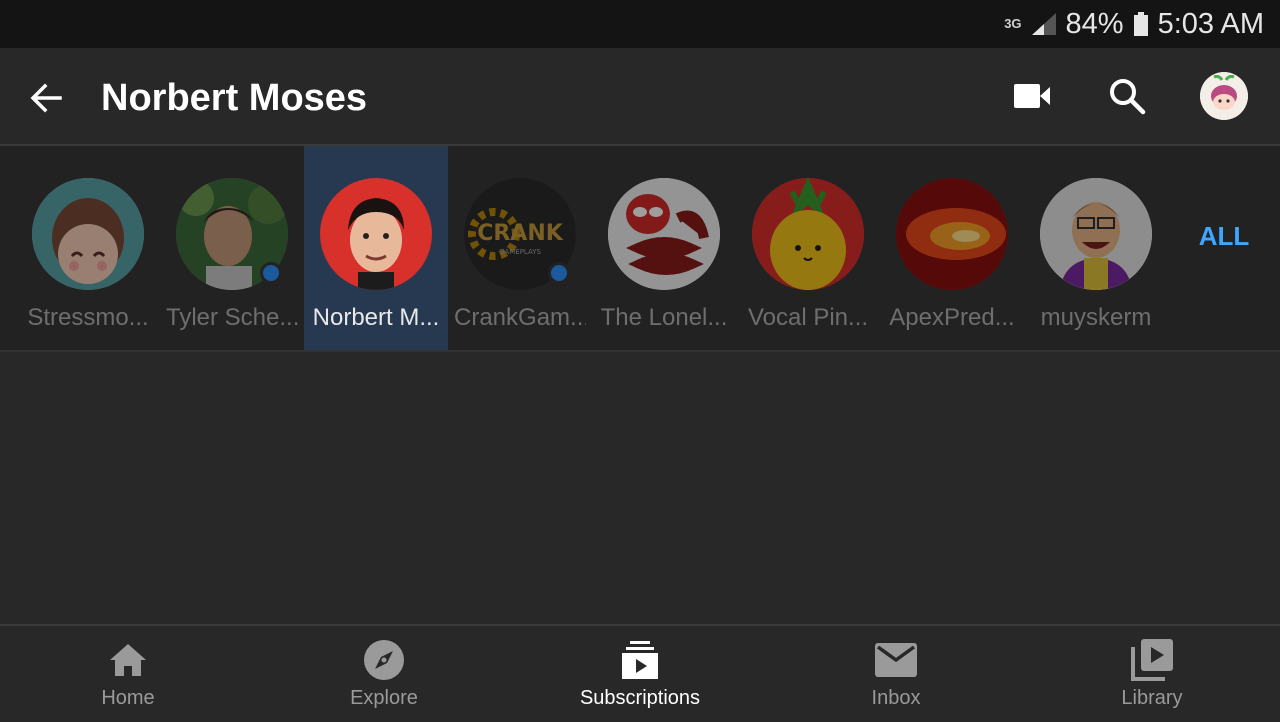 The image size is (1280, 722). Describe the element at coordinates (1210, 23) in the screenshot. I see `clock: 5:03 AM` at that location.